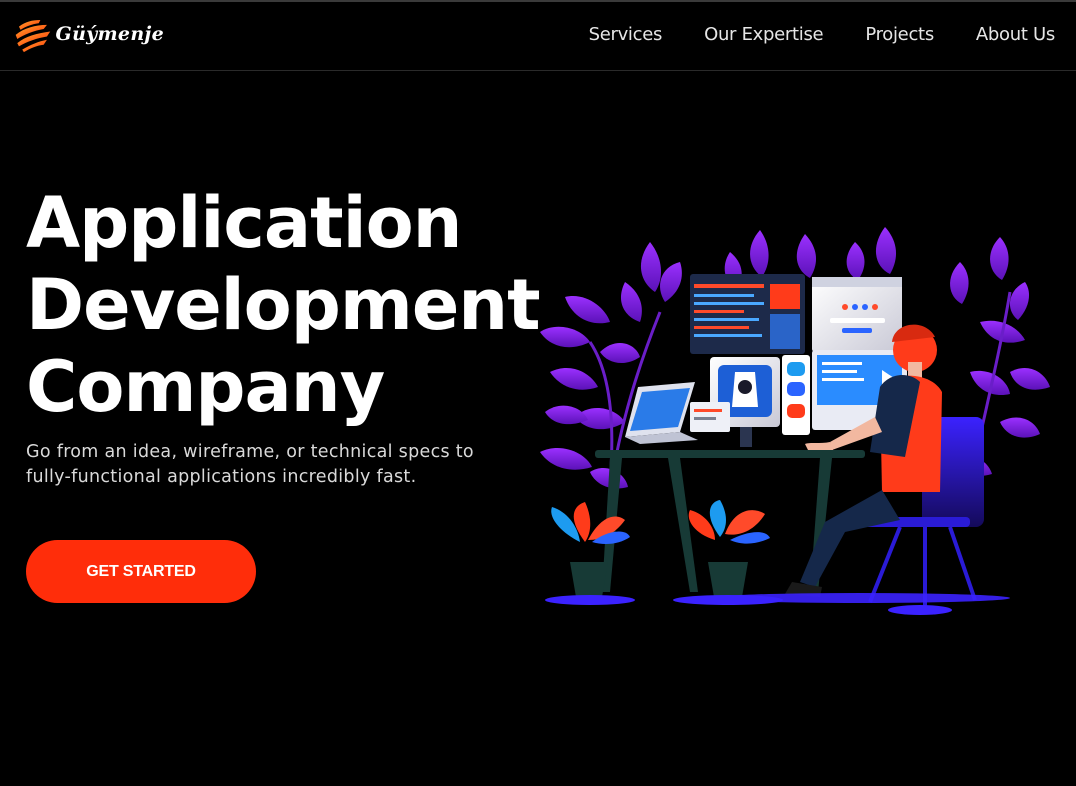 The width and height of the screenshot is (1076, 786). Describe the element at coordinates (626, 34) in the screenshot. I see `nav-item-services: Services` at that location.